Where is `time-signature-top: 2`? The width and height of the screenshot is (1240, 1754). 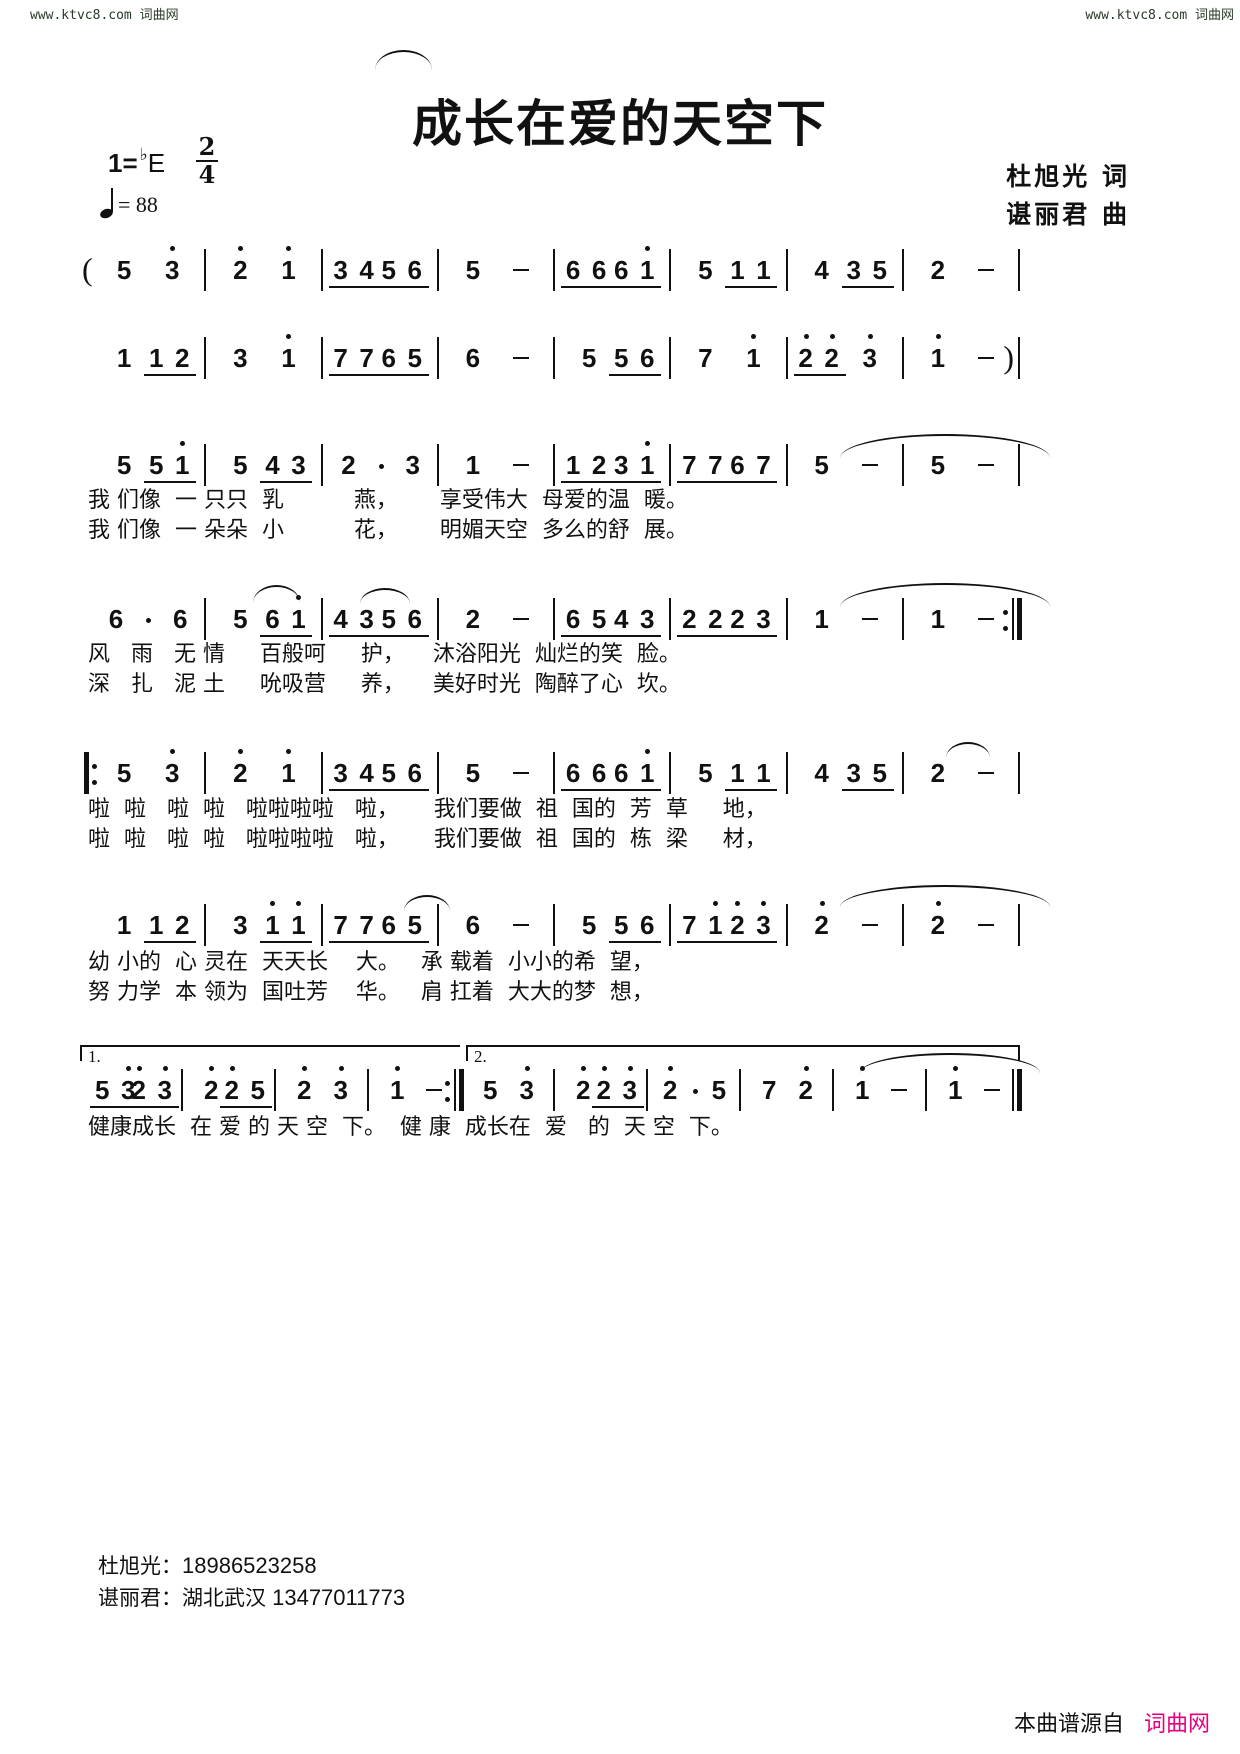 time-signature-top: 2 is located at coordinates (207, 146).